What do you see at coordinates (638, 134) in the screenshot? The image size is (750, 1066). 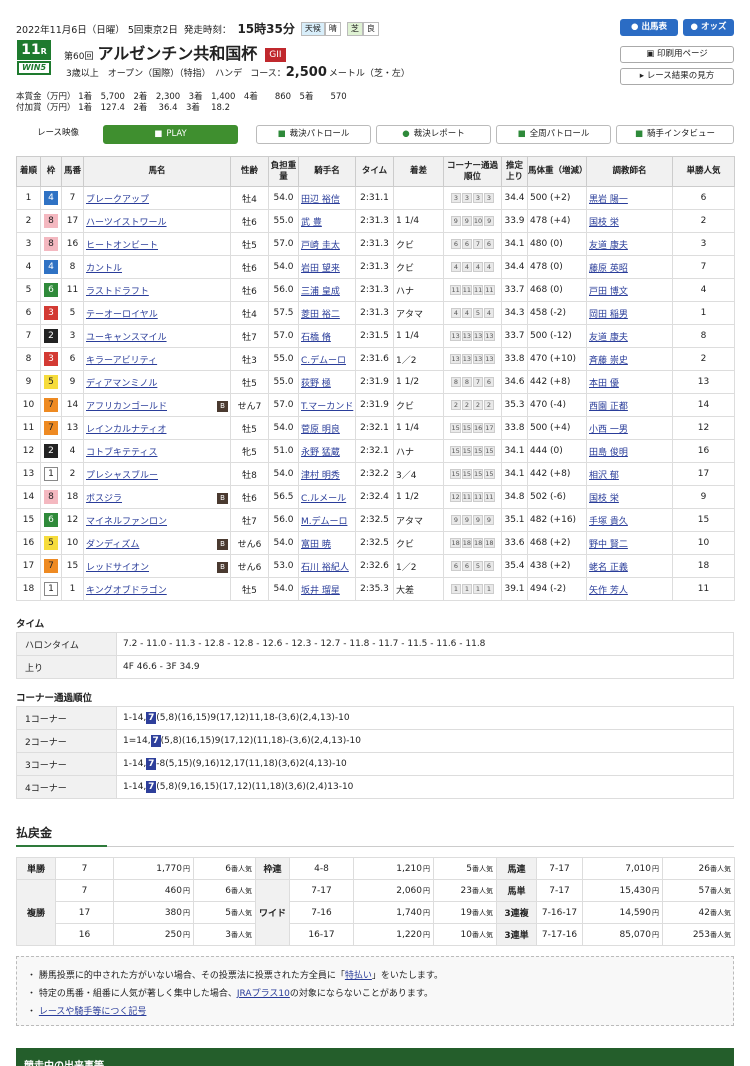 I see `video-icon: ■` at bounding box center [638, 134].